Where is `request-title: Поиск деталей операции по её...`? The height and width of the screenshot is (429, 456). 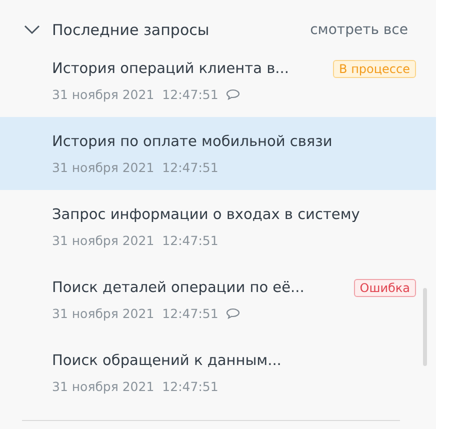
request-title: Поиск деталей операции по её... is located at coordinates (178, 288).